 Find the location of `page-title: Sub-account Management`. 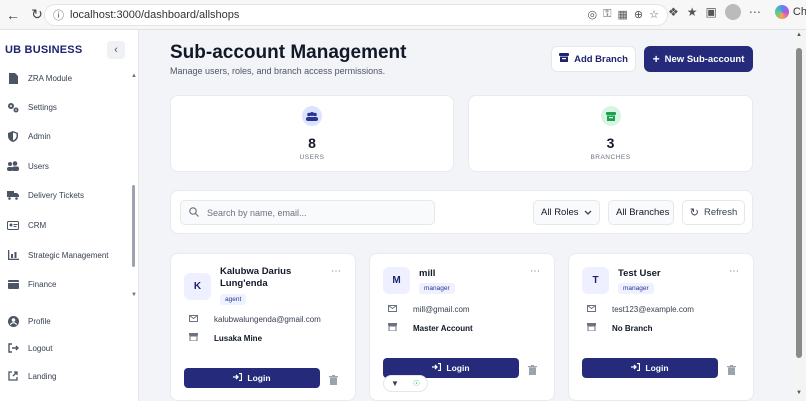

page-title: Sub-account Management is located at coordinates (288, 52).